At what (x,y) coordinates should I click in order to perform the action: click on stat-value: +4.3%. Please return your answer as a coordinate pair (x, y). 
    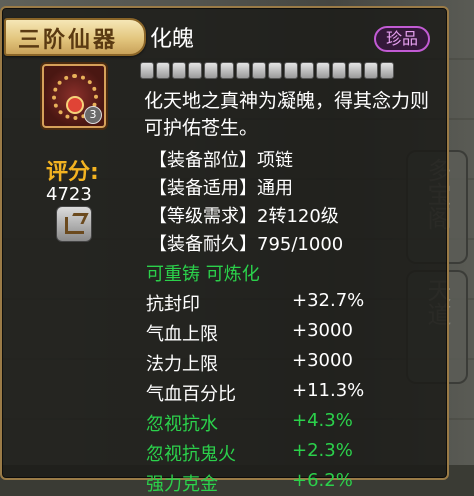
    Looking at the image, I should click on (322, 420).